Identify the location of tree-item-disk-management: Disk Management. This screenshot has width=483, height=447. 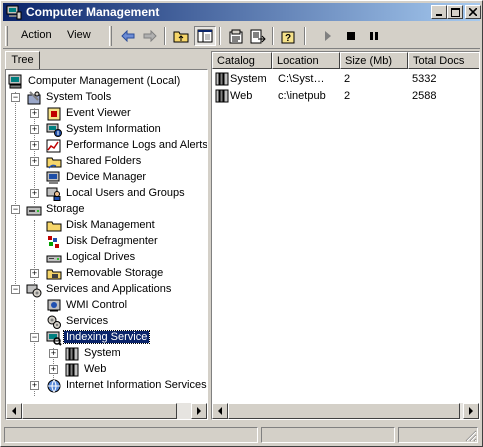
(106, 226).